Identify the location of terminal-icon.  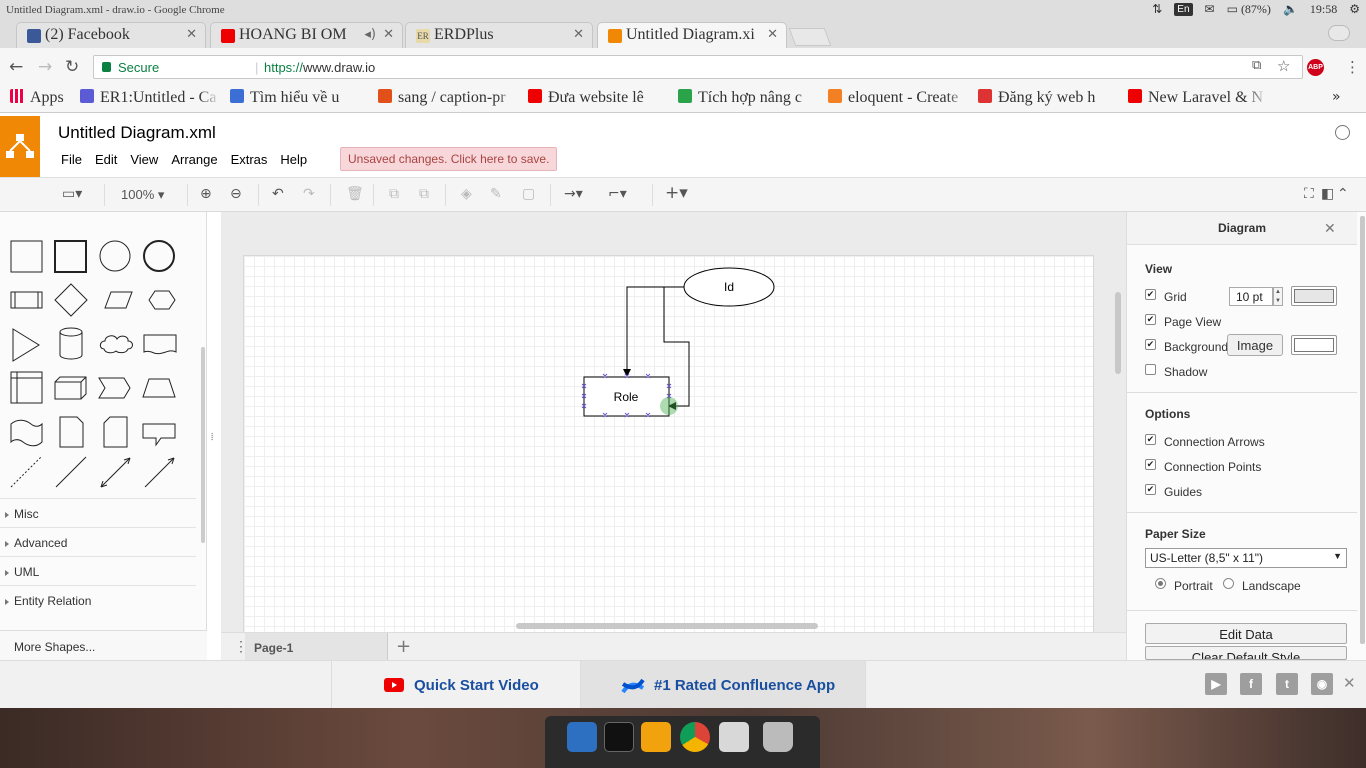
(619, 737).